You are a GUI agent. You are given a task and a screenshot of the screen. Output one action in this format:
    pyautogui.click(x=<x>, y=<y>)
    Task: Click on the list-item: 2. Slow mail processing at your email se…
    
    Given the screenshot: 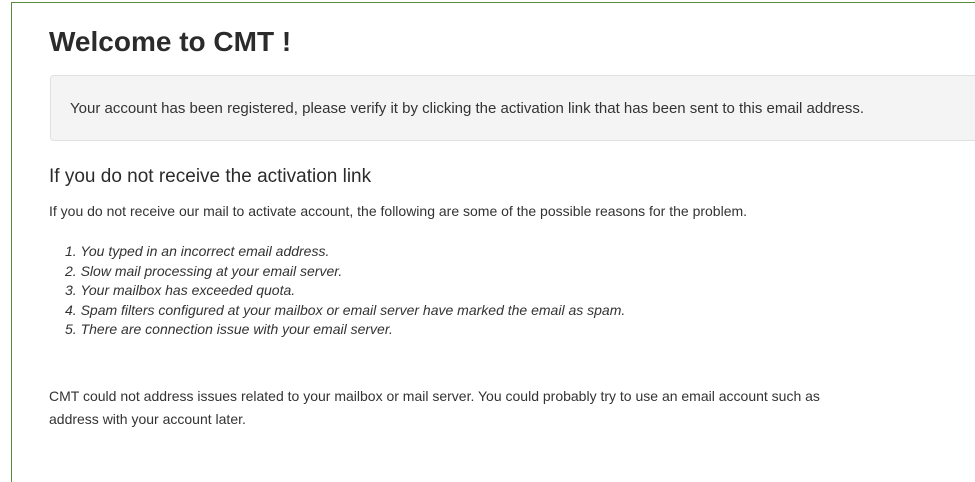 What is the action you would take?
    pyautogui.click(x=337, y=272)
    